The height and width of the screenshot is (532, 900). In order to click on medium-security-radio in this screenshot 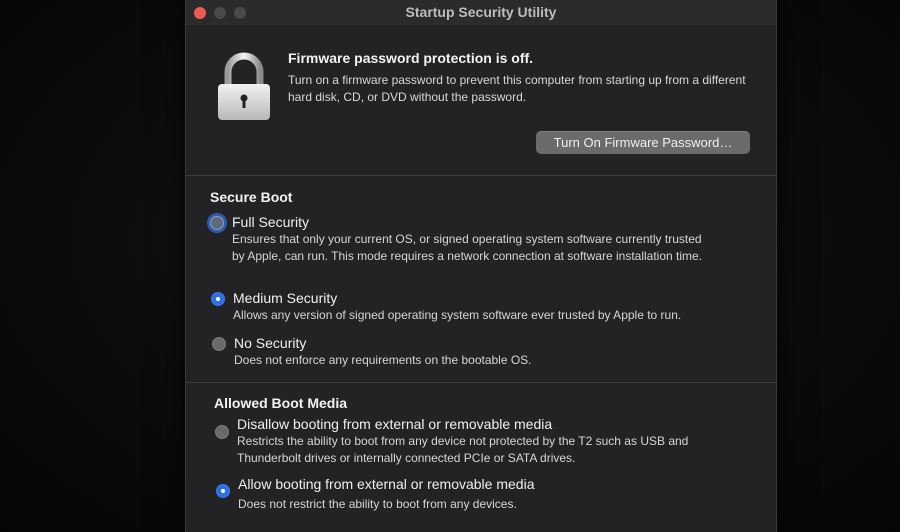, I will do `click(218, 299)`.